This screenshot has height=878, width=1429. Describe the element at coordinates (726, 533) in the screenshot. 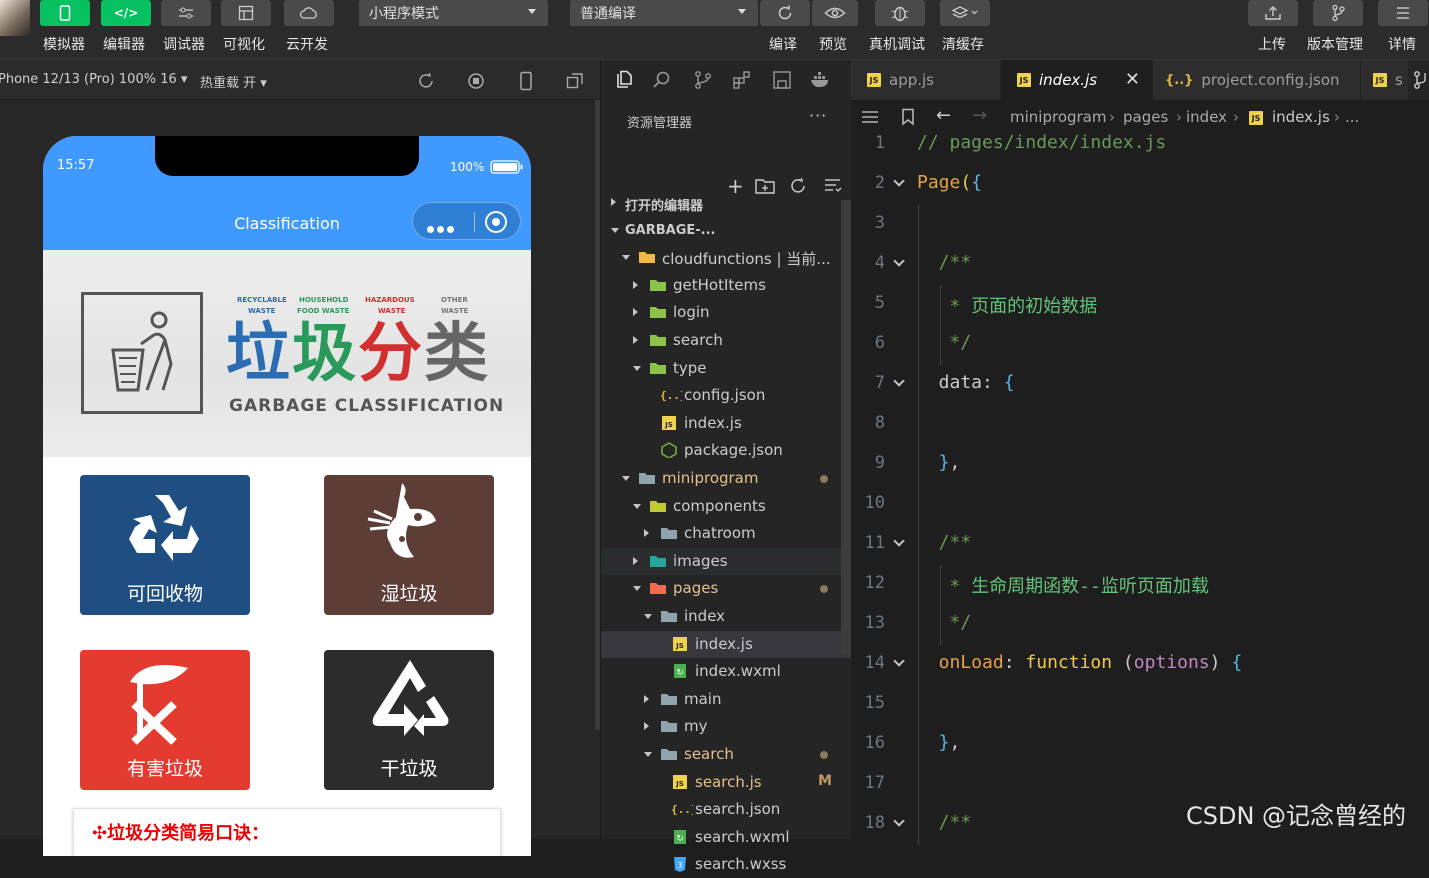

I see `tree-item: chatroom` at that location.